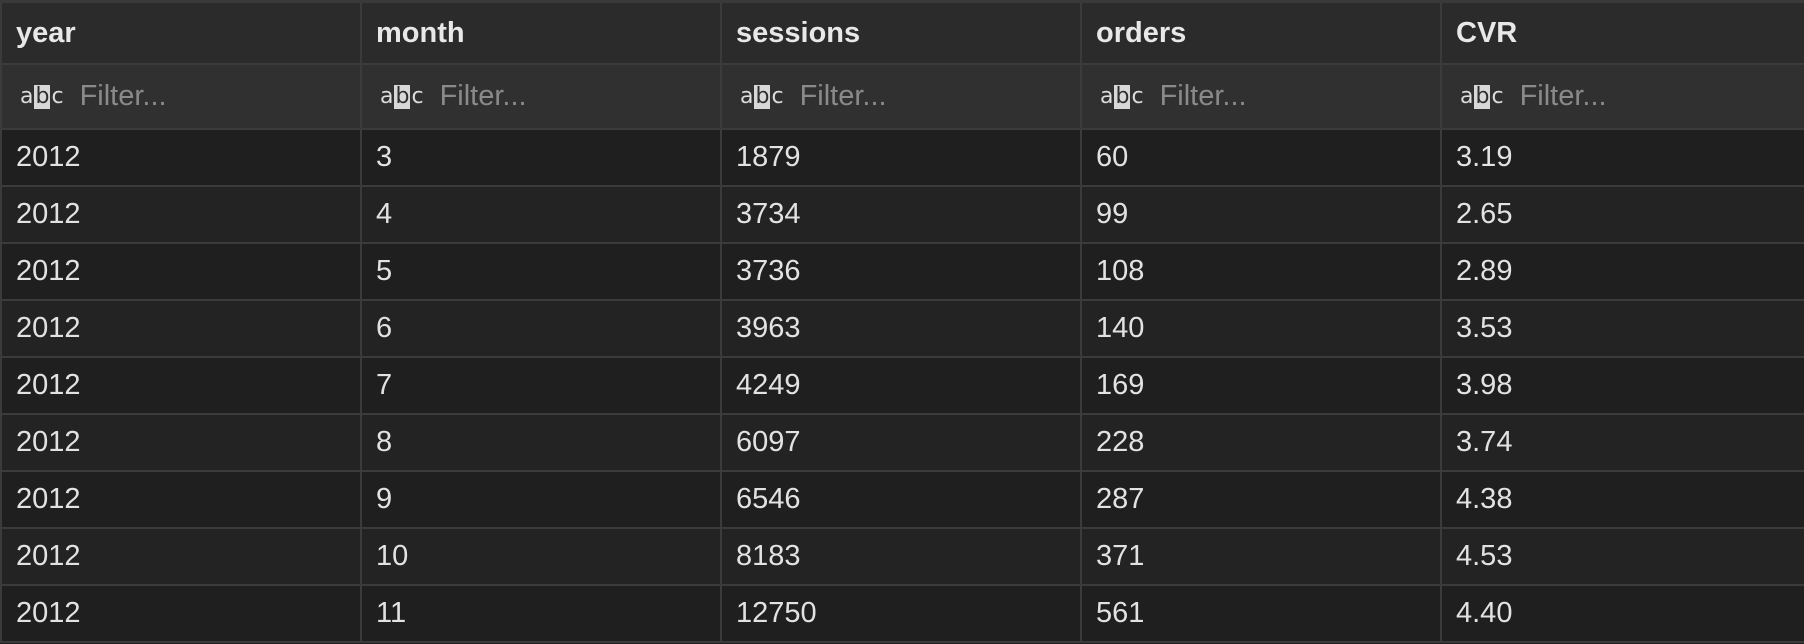  What do you see at coordinates (541, 158) in the screenshot?
I see `cell-month: 3` at bounding box center [541, 158].